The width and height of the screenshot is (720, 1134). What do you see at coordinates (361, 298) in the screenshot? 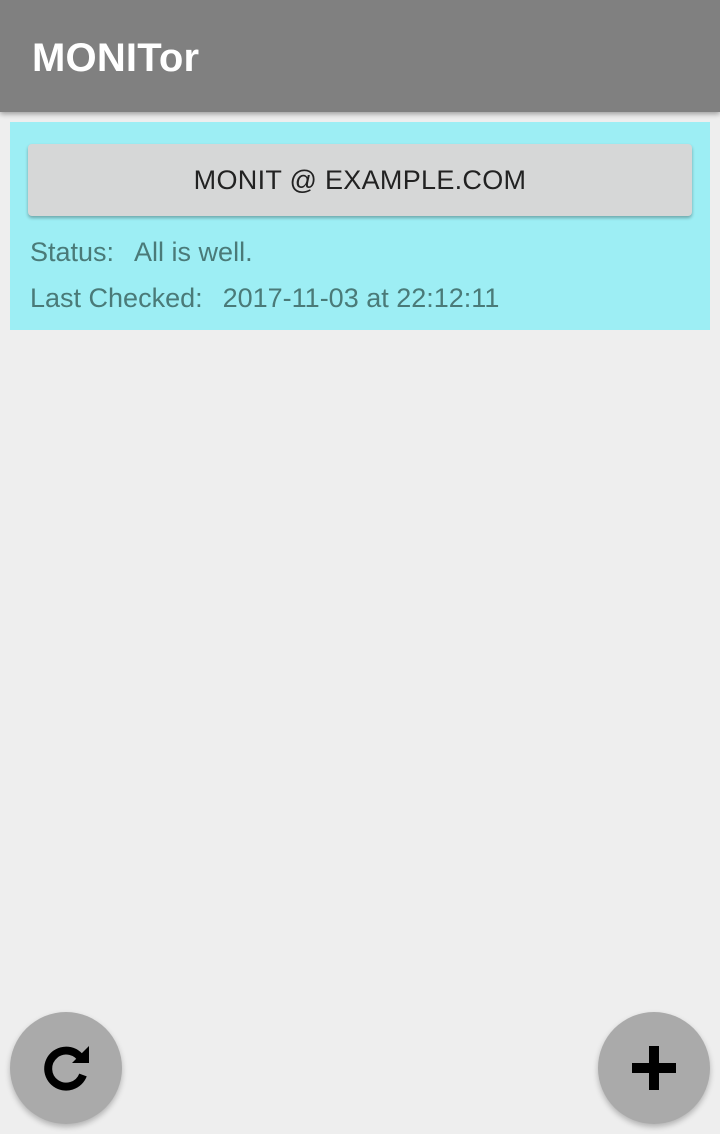
I see `last-checked-value: 2017-11-03 at 22:12:11` at bounding box center [361, 298].